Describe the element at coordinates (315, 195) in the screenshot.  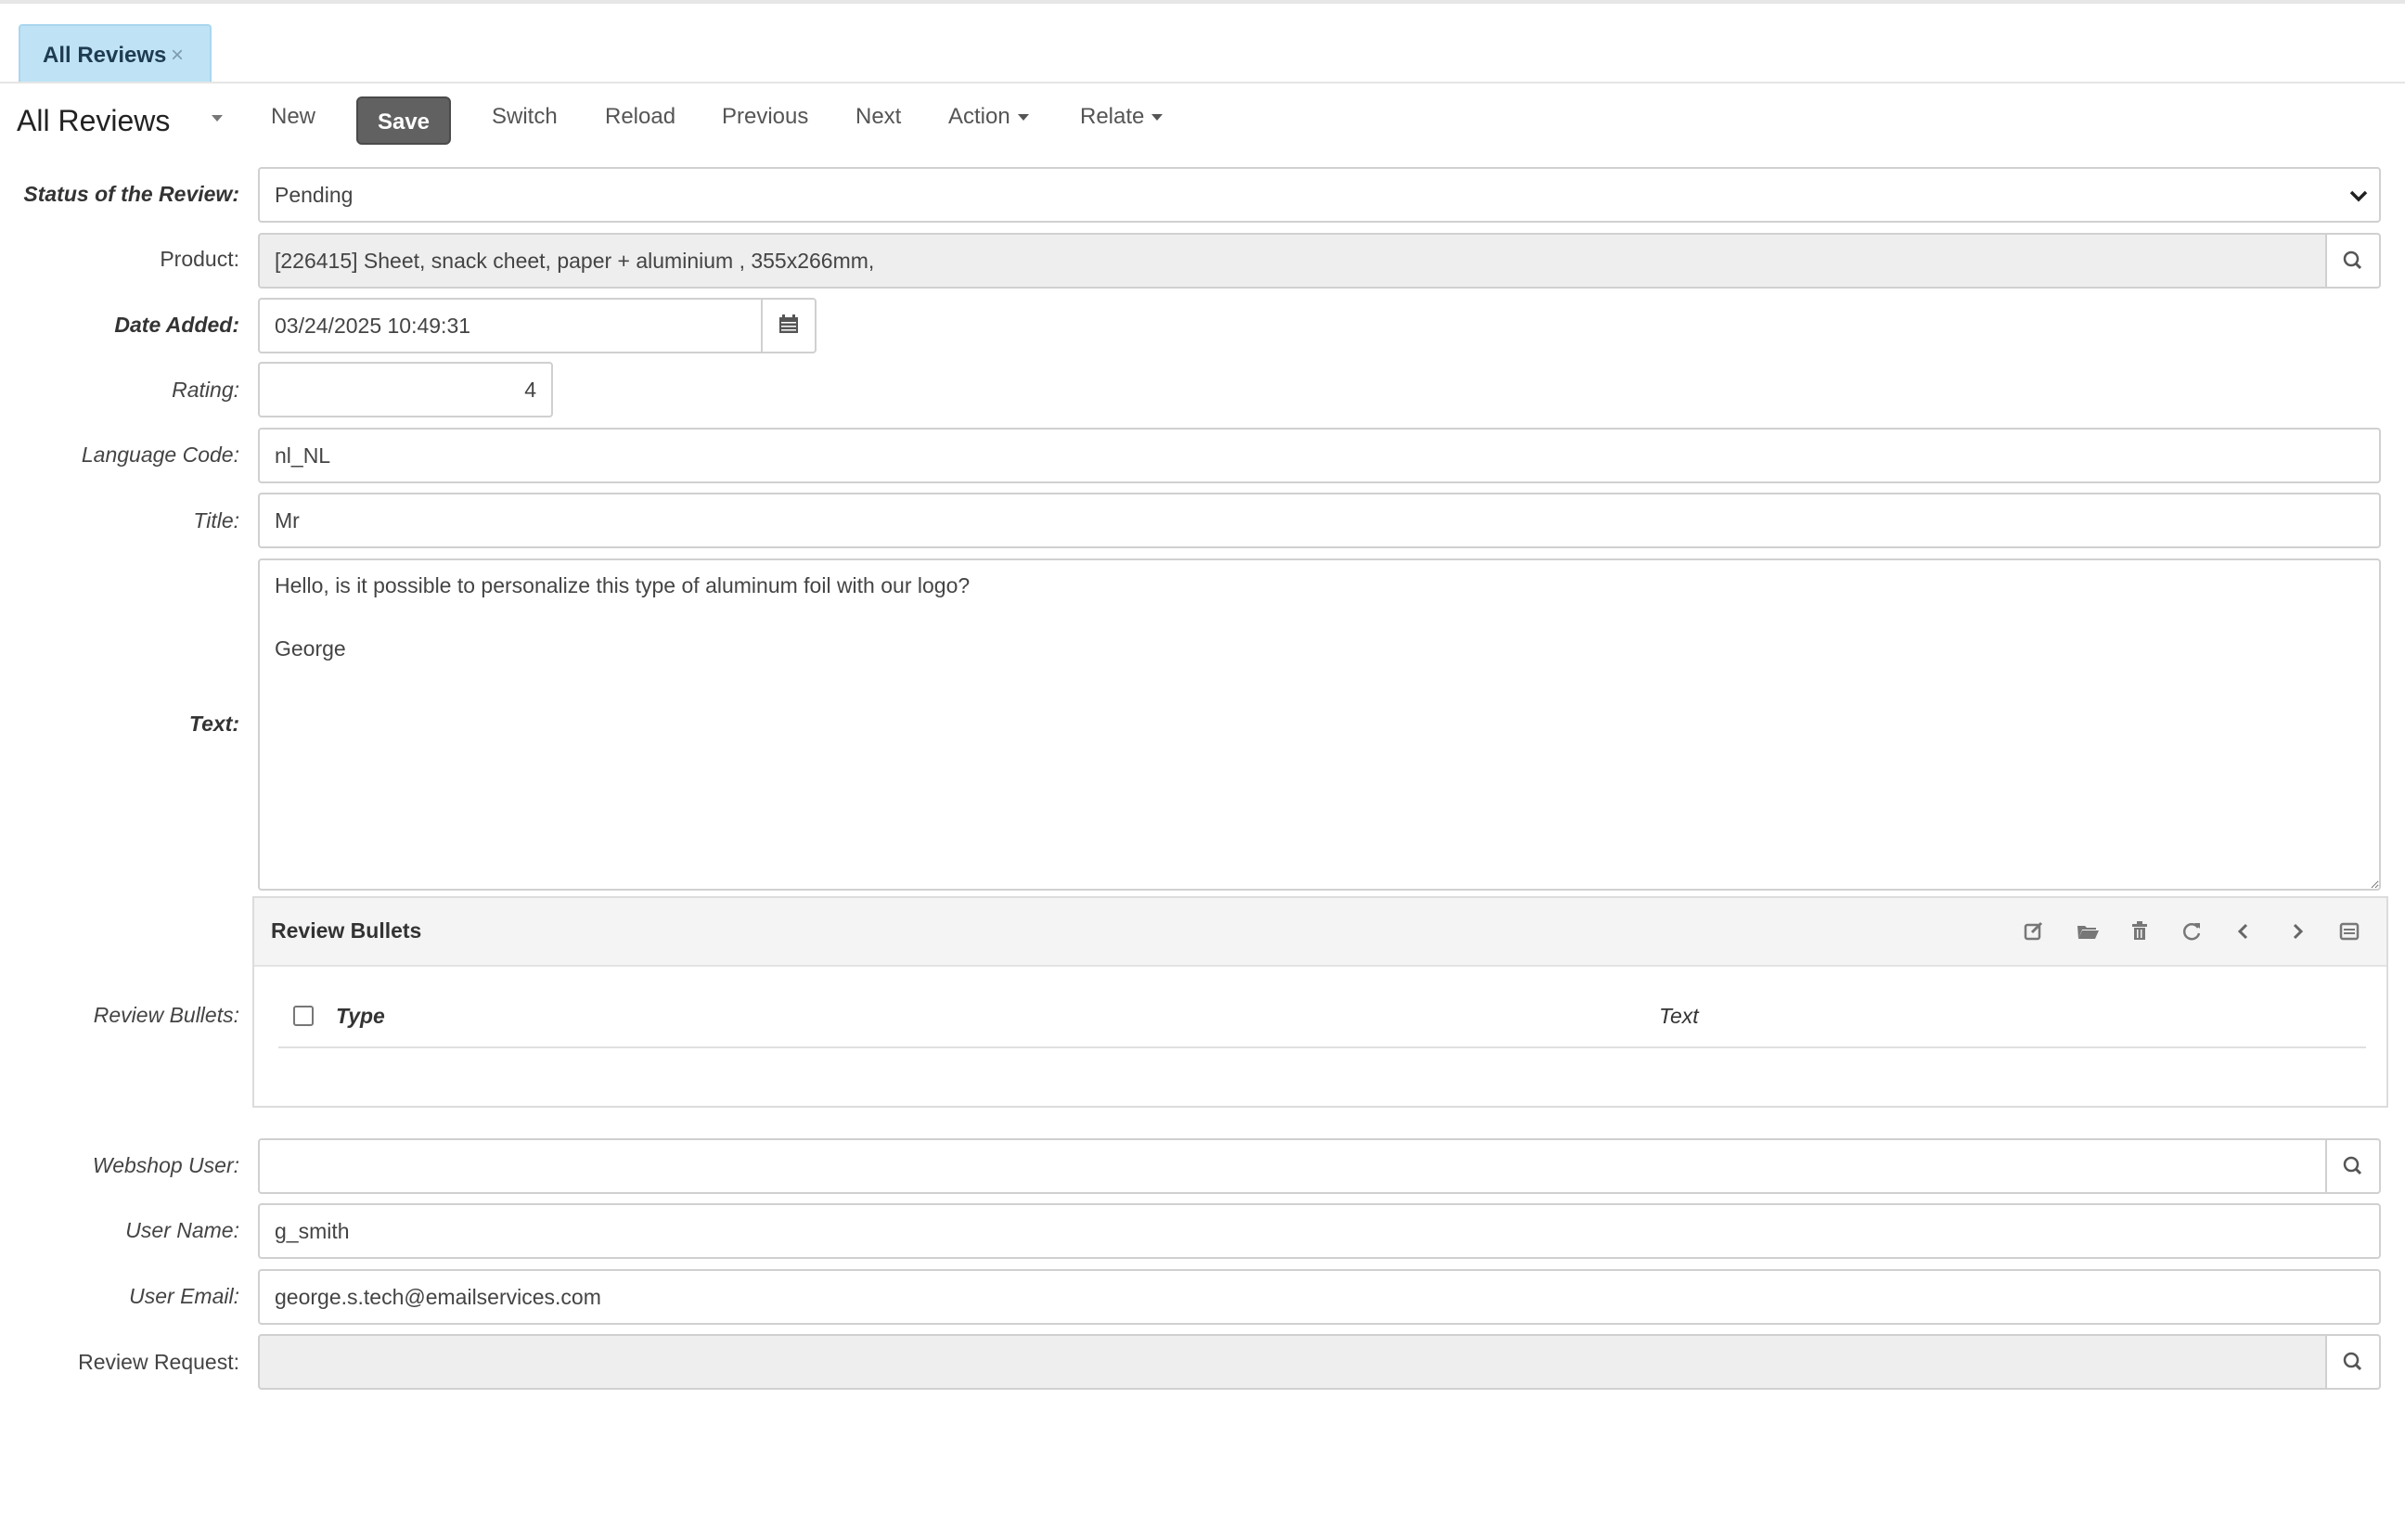
I see `status-value: Pending` at that location.